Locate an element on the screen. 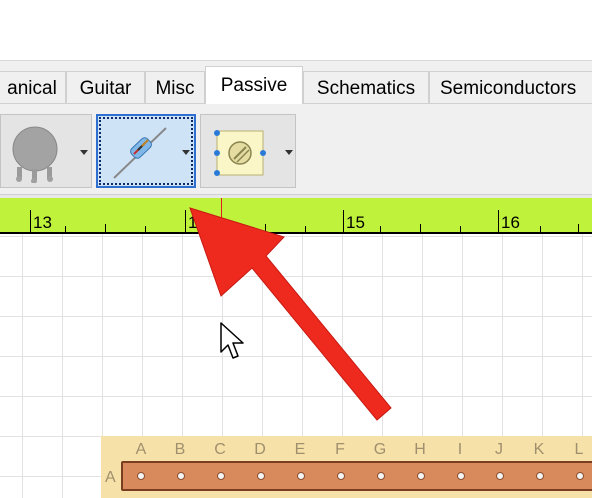  mouse-cursor-icon is located at coordinates (232, 340).